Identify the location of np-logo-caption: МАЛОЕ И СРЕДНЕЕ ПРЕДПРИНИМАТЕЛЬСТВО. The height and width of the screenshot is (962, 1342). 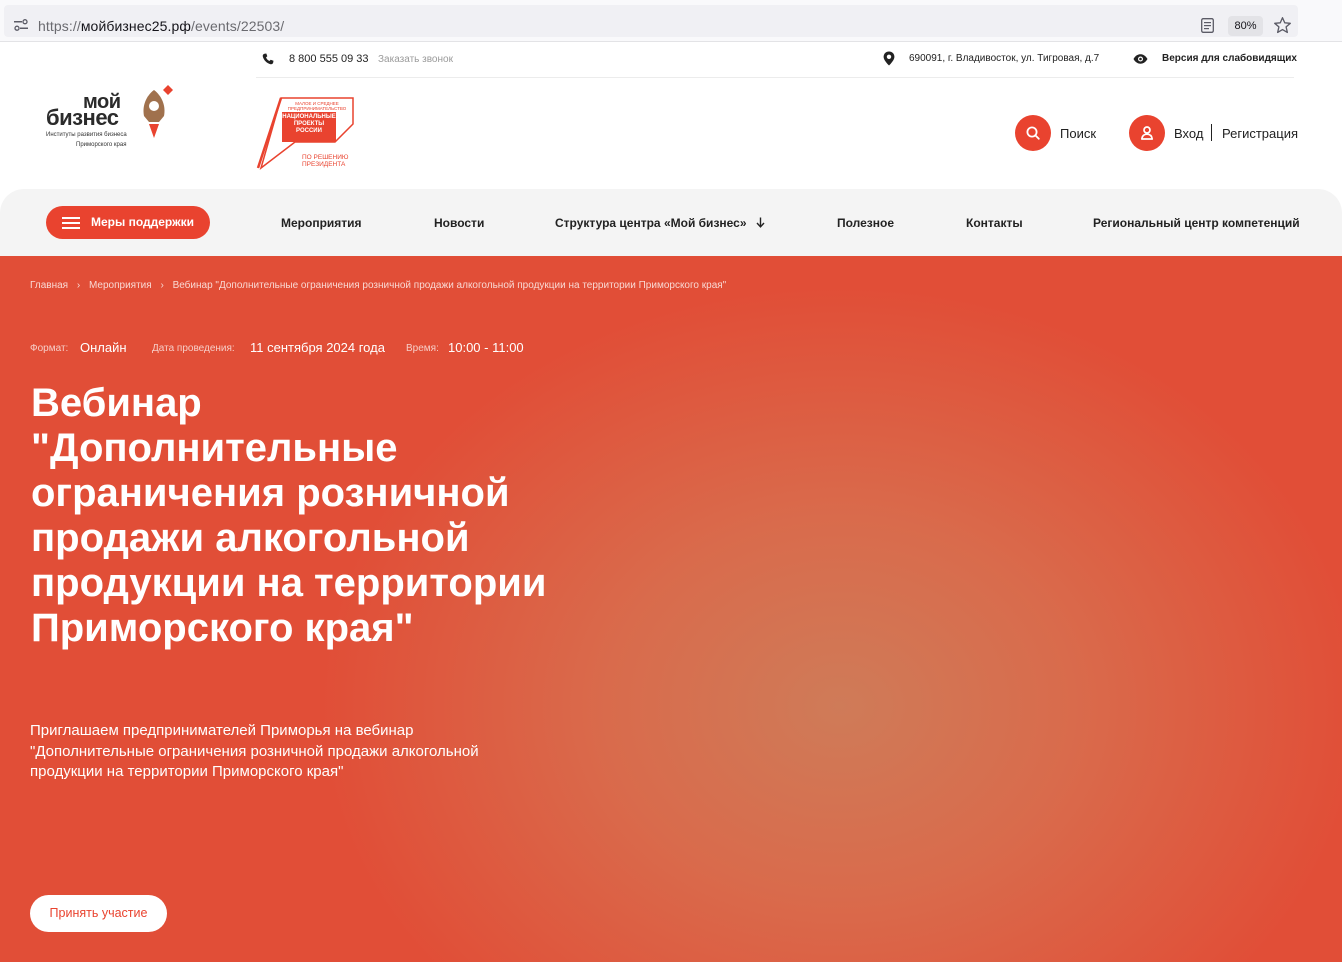
(317, 106).